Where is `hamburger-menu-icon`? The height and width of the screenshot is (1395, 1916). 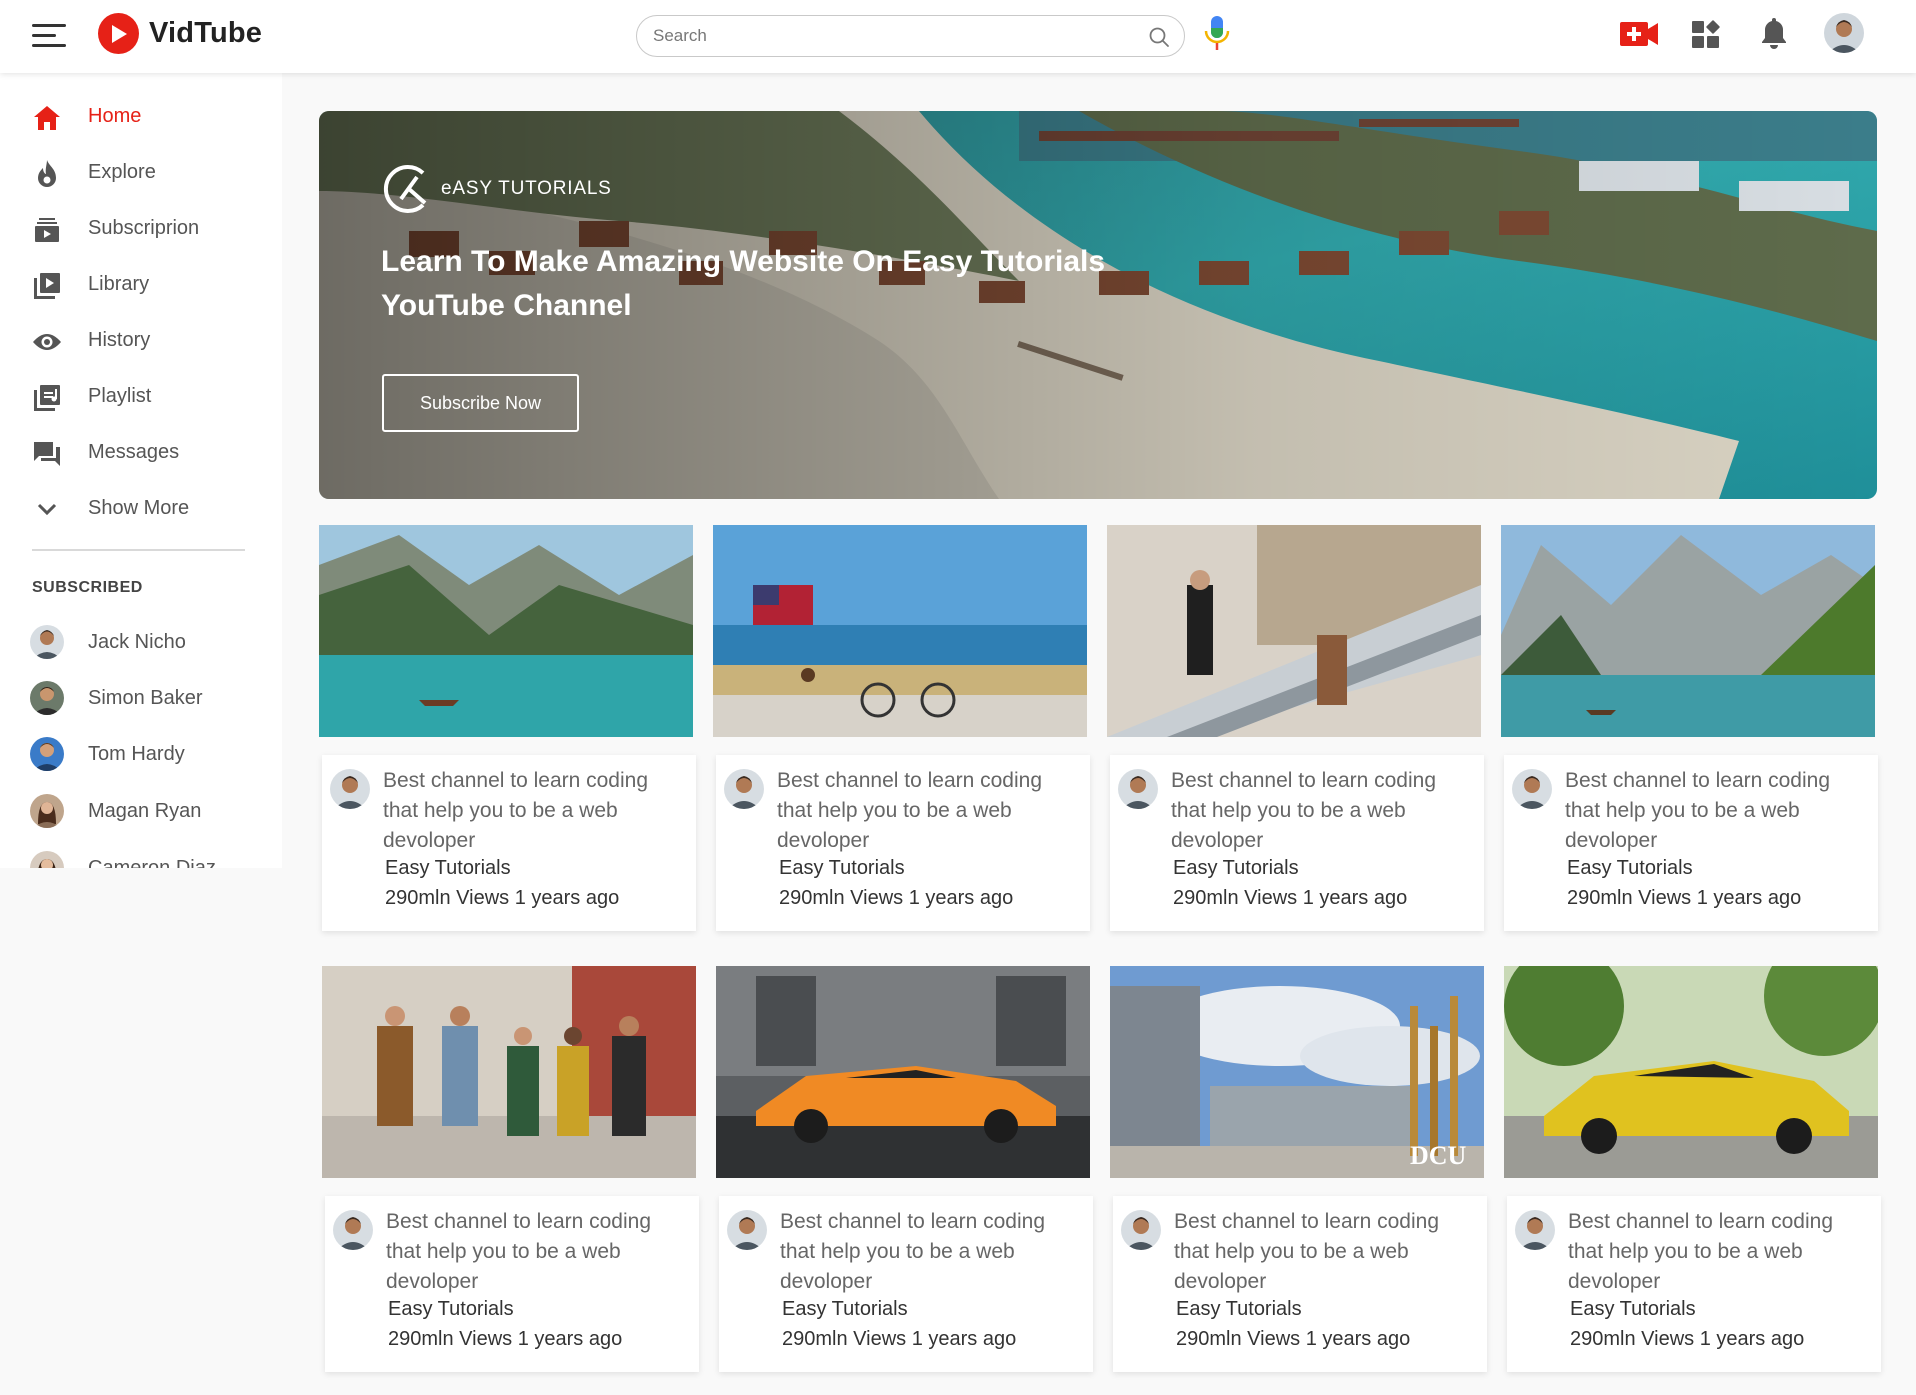
hamburger-menu-icon is located at coordinates (50, 37).